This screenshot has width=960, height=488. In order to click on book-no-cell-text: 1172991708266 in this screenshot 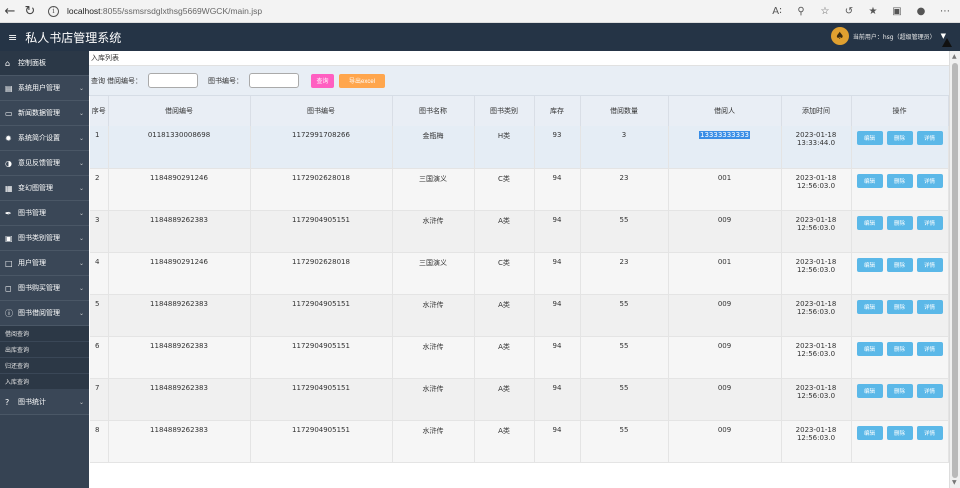, I will do `click(321, 135)`.